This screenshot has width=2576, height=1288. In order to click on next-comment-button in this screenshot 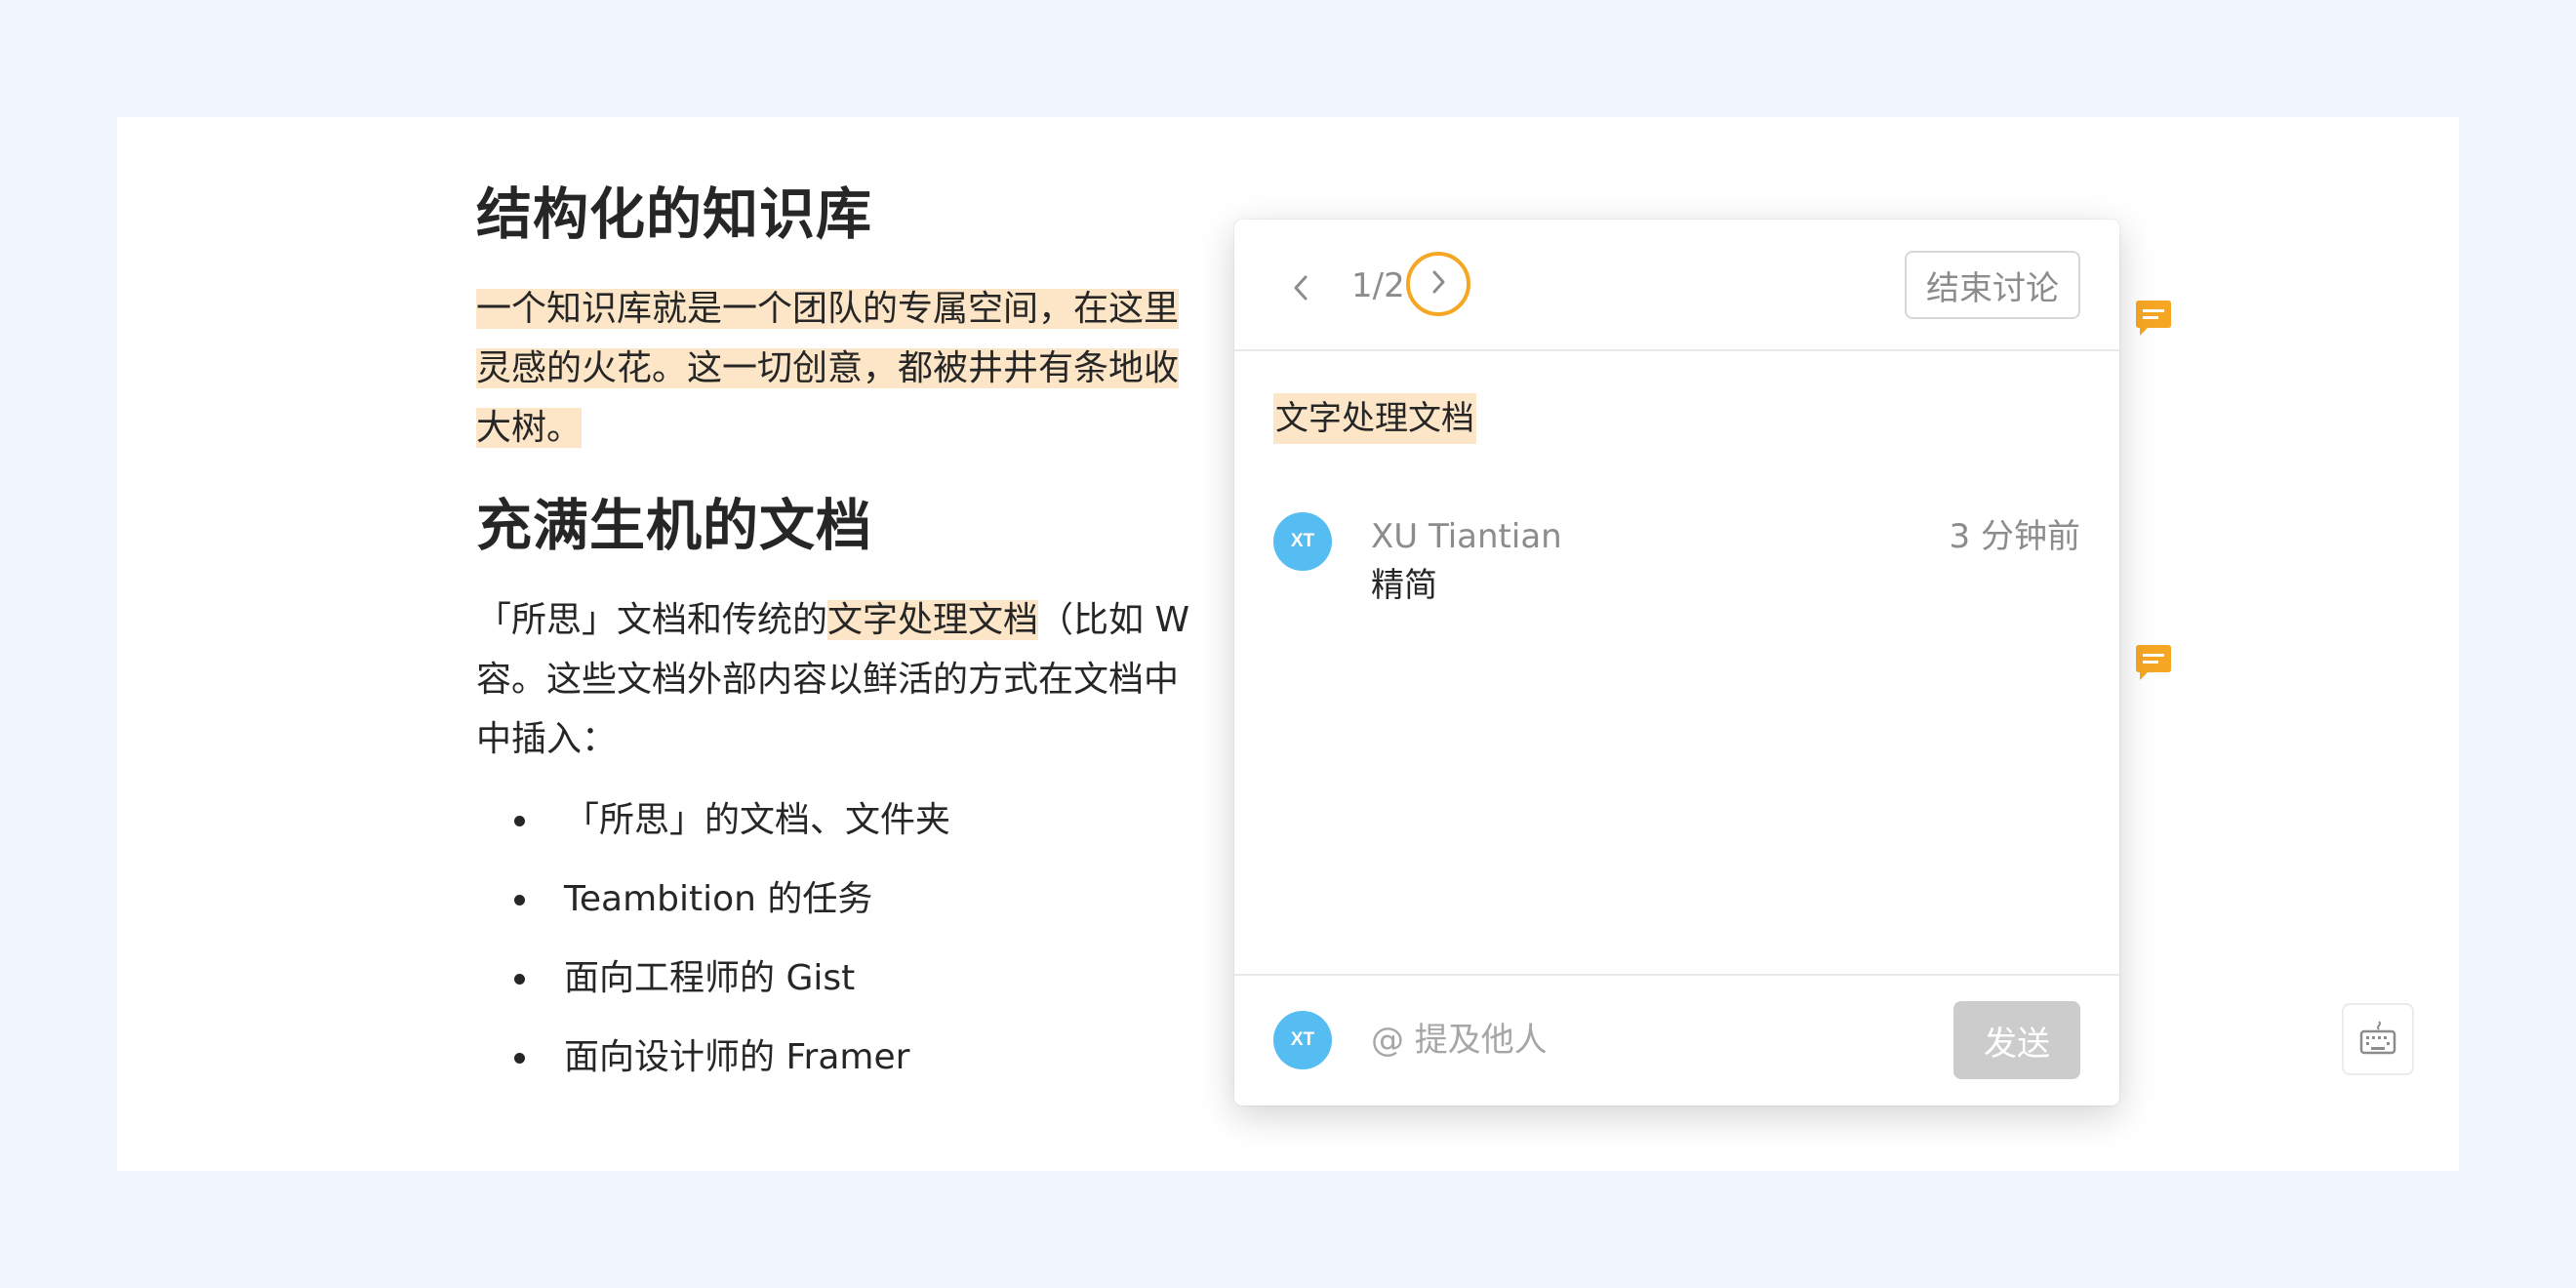, I will do `click(1438, 284)`.